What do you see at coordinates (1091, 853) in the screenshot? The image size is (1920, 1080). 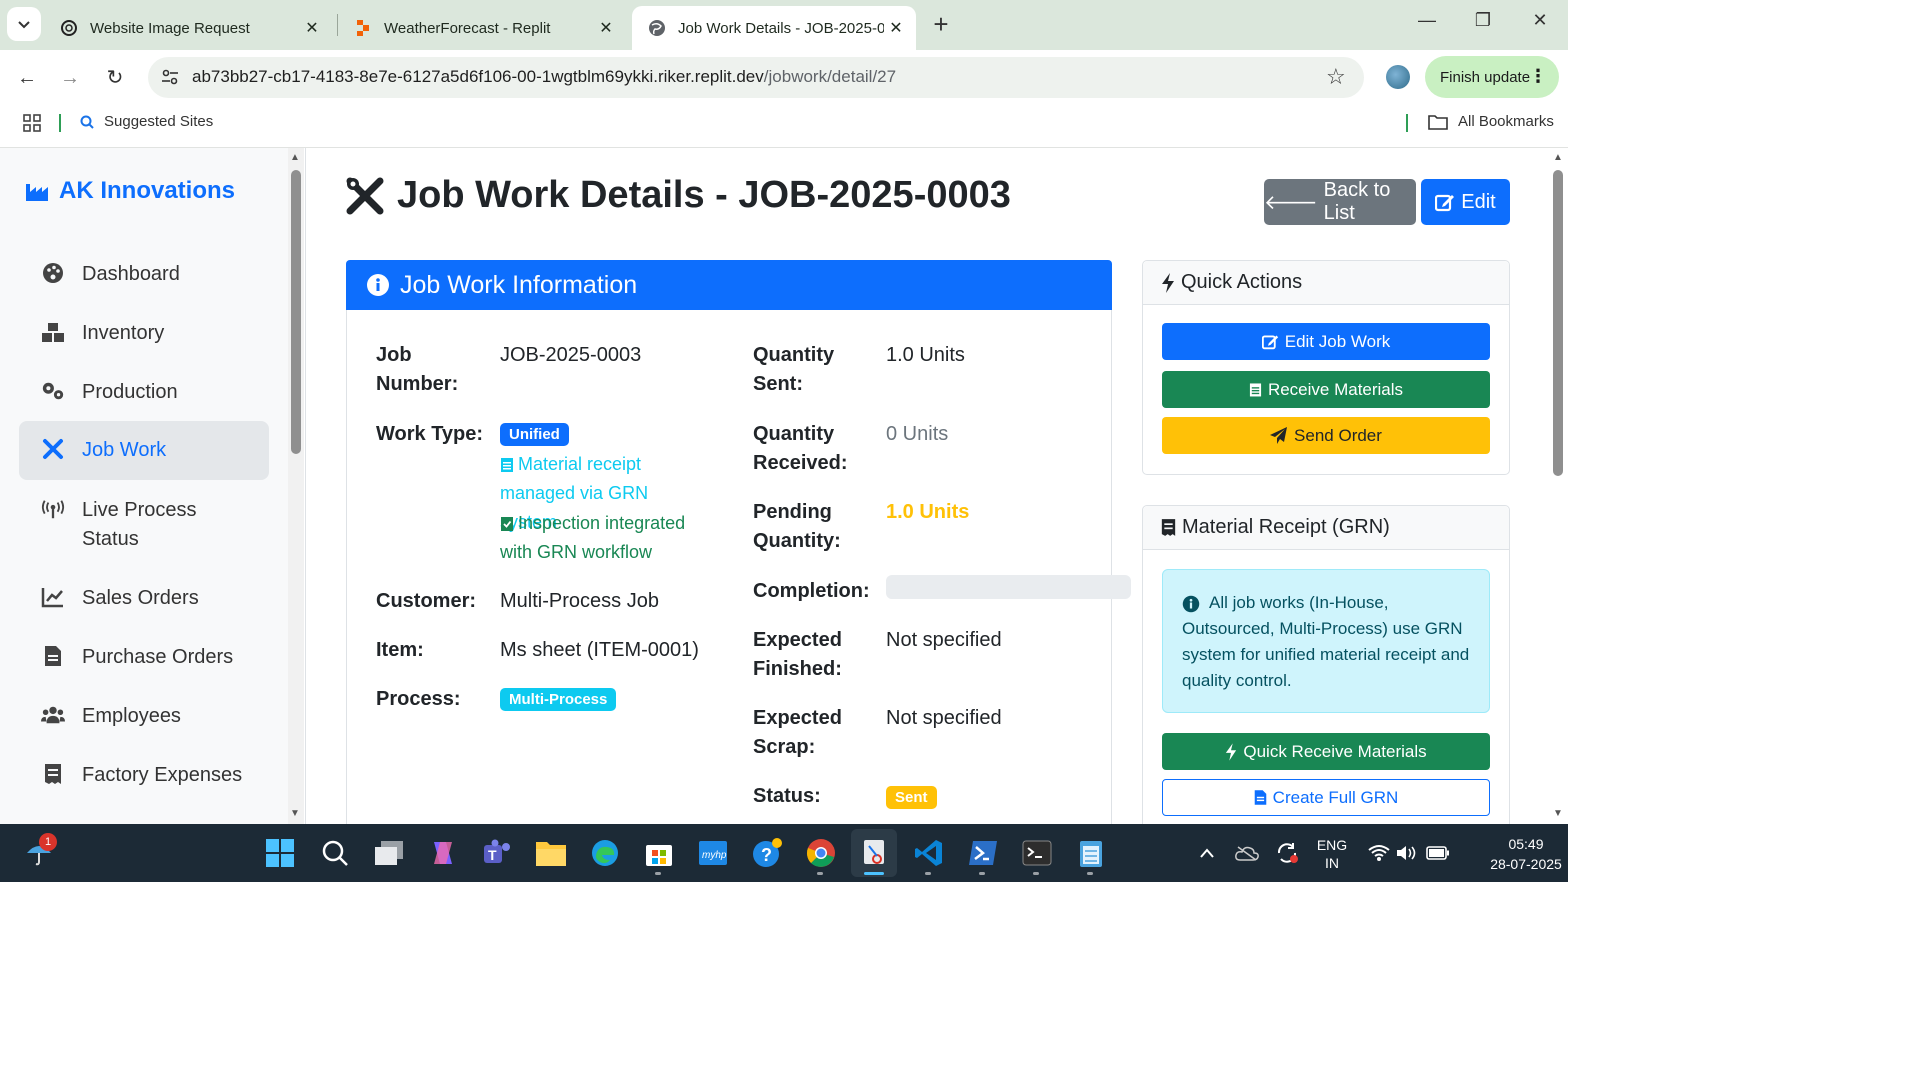 I see `notepad-icon` at bounding box center [1091, 853].